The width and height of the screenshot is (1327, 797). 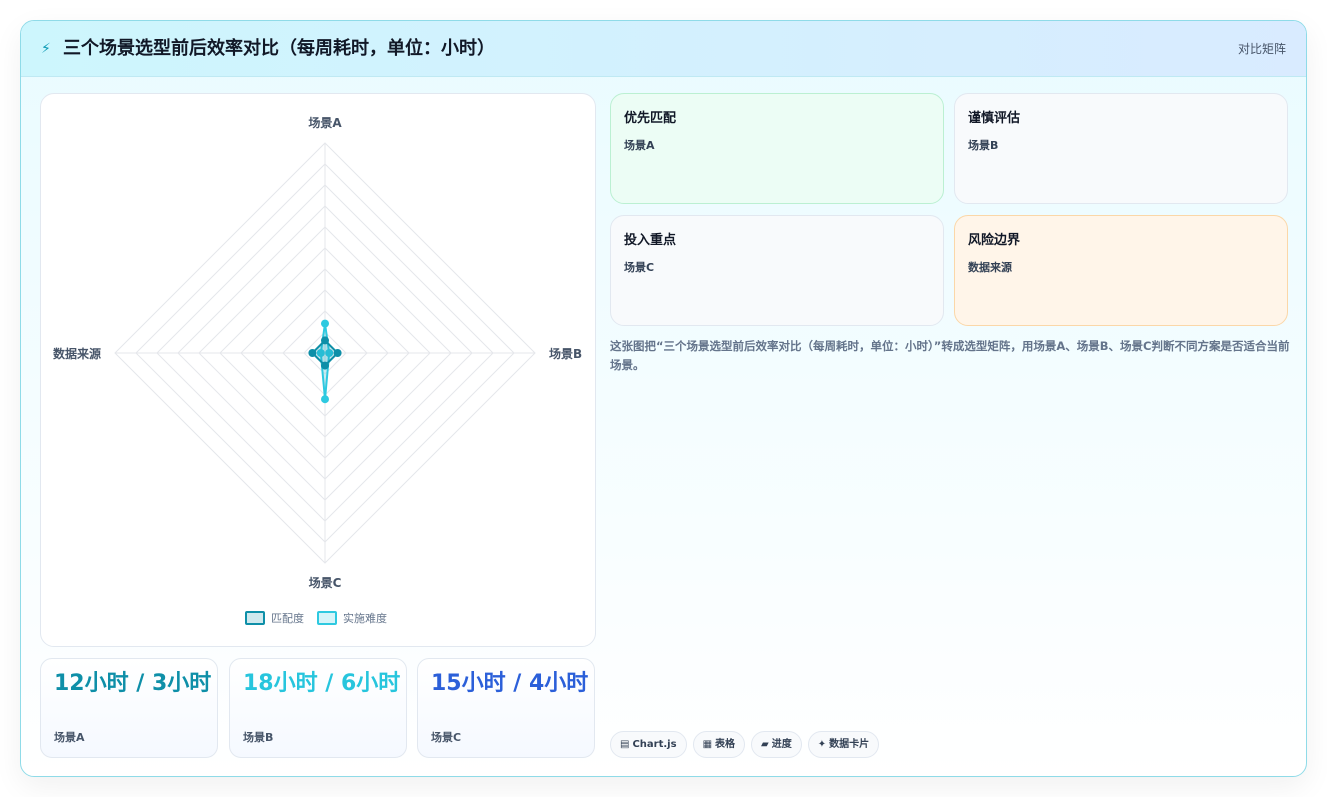 I want to click on tile-subtitle: 场景B, so click(x=983, y=145).